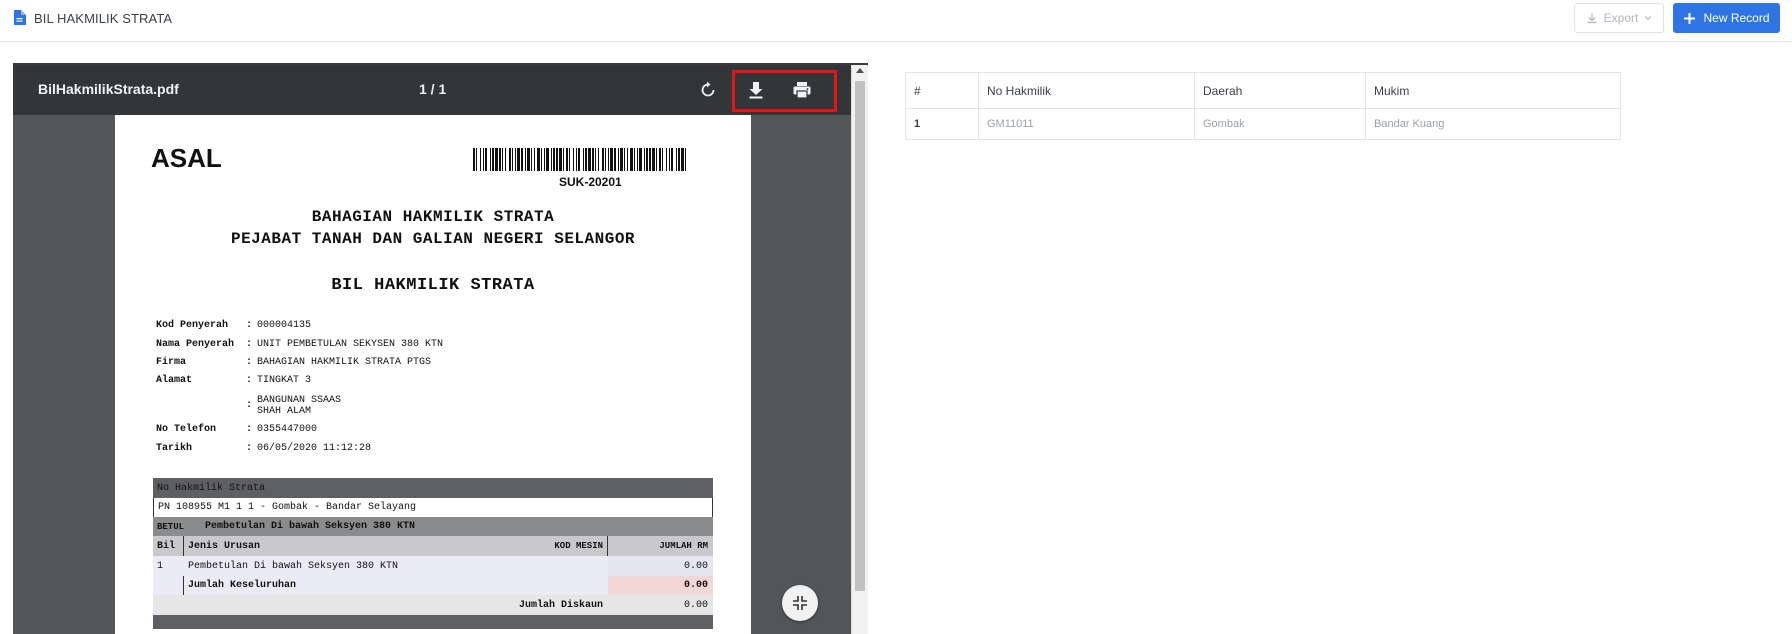  What do you see at coordinates (1087, 124) in the screenshot?
I see `row-no-hakmilik: GM11011` at bounding box center [1087, 124].